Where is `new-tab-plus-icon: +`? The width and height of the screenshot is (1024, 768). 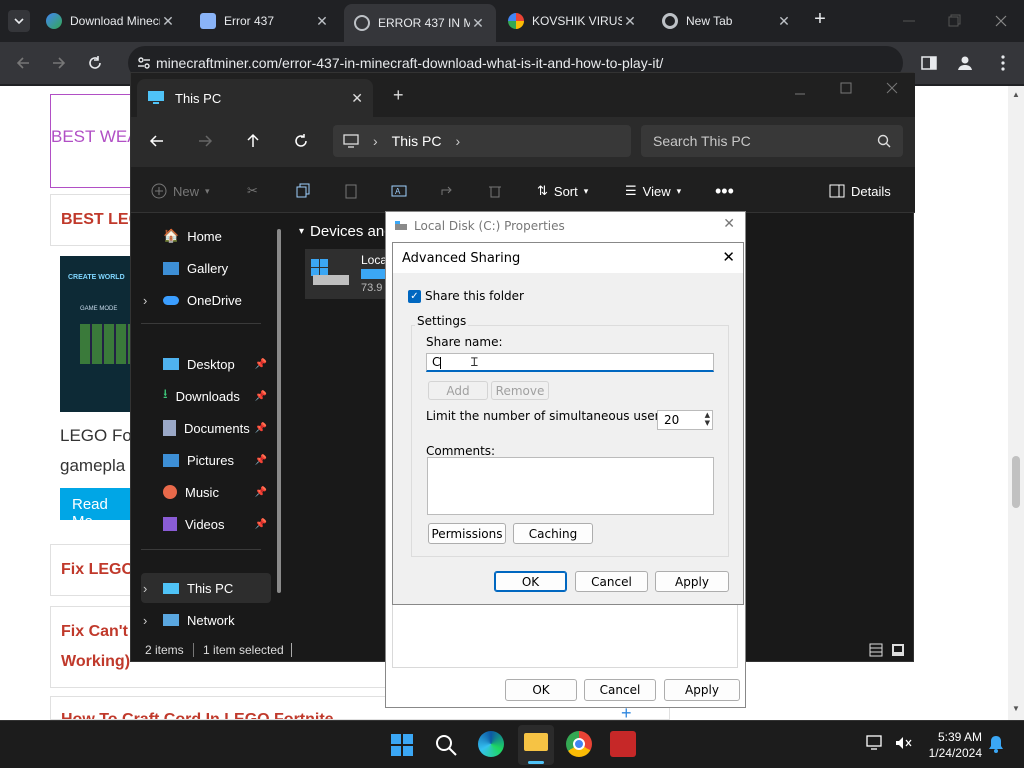 new-tab-plus-icon: + is located at coordinates (398, 95).